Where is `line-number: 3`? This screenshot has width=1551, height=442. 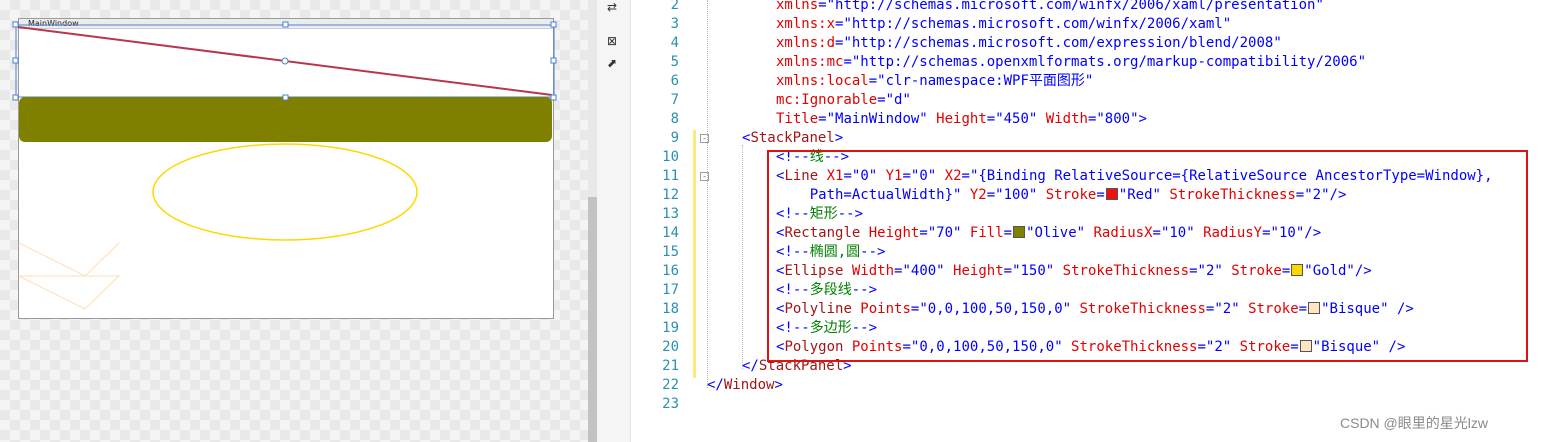 line-number: 3 is located at coordinates (674, 24).